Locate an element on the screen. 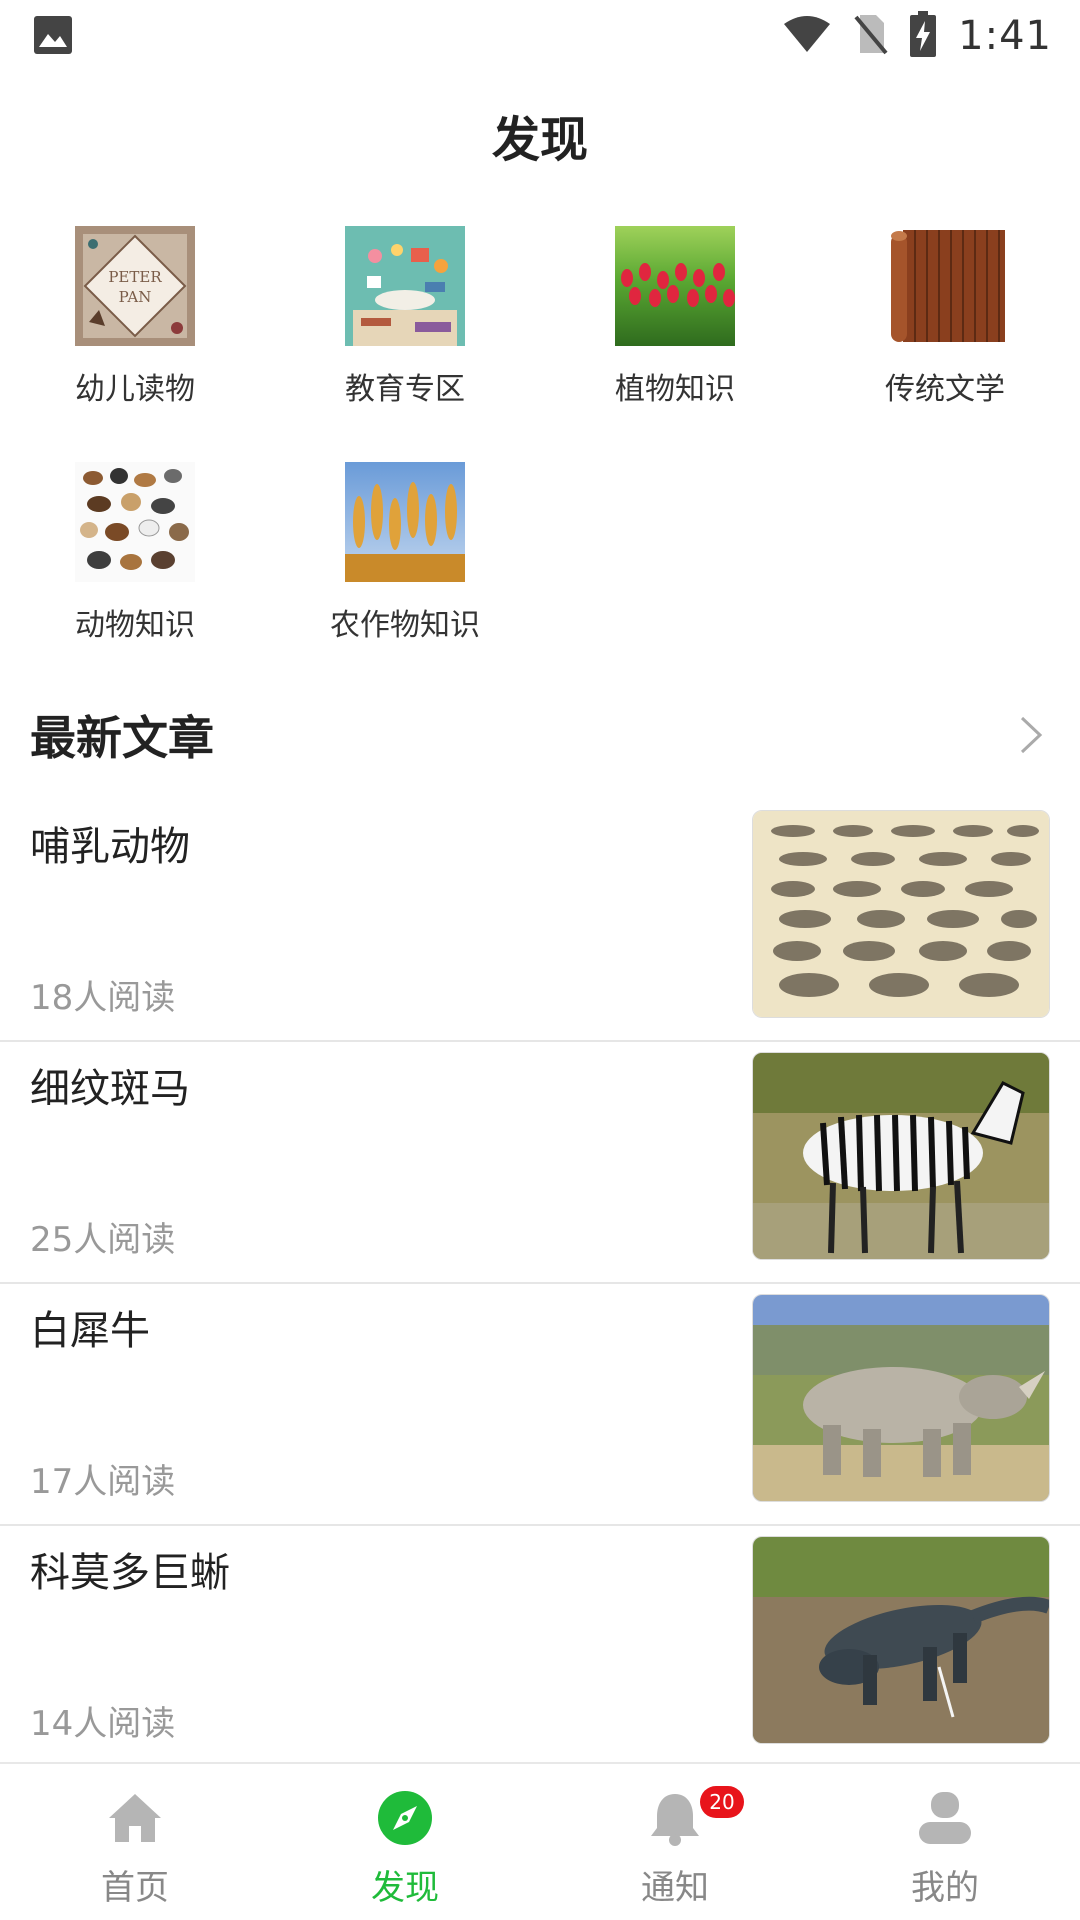 The width and height of the screenshot is (1080, 1920). category-children-reading: PETER PAN 幼儿读物 is located at coordinates (135, 344).